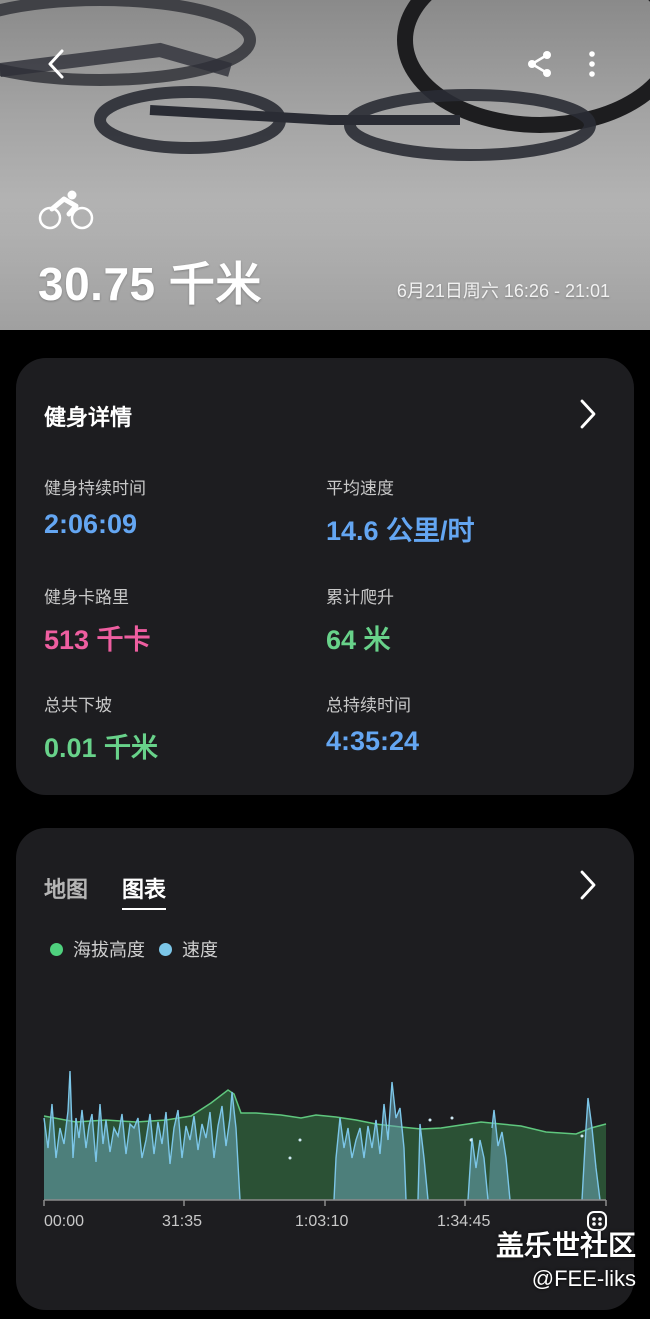 Image resolution: width=650 pixels, height=1319 pixels. I want to click on chevron-left-icon, so click(56, 64).